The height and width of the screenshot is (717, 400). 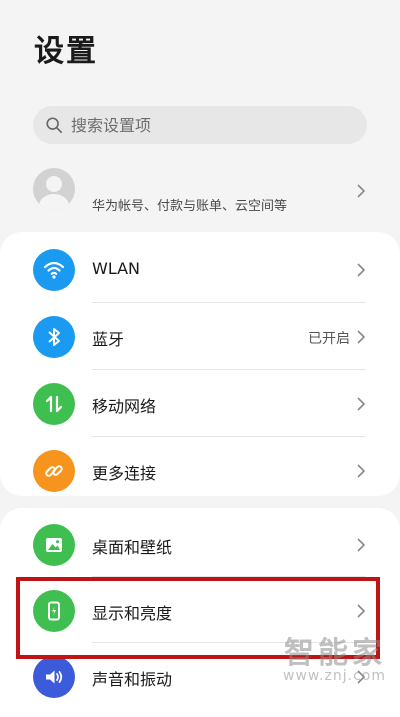 What do you see at coordinates (108, 339) in the screenshot?
I see `settings-item-label: 蓝牙` at bounding box center [108, 339].